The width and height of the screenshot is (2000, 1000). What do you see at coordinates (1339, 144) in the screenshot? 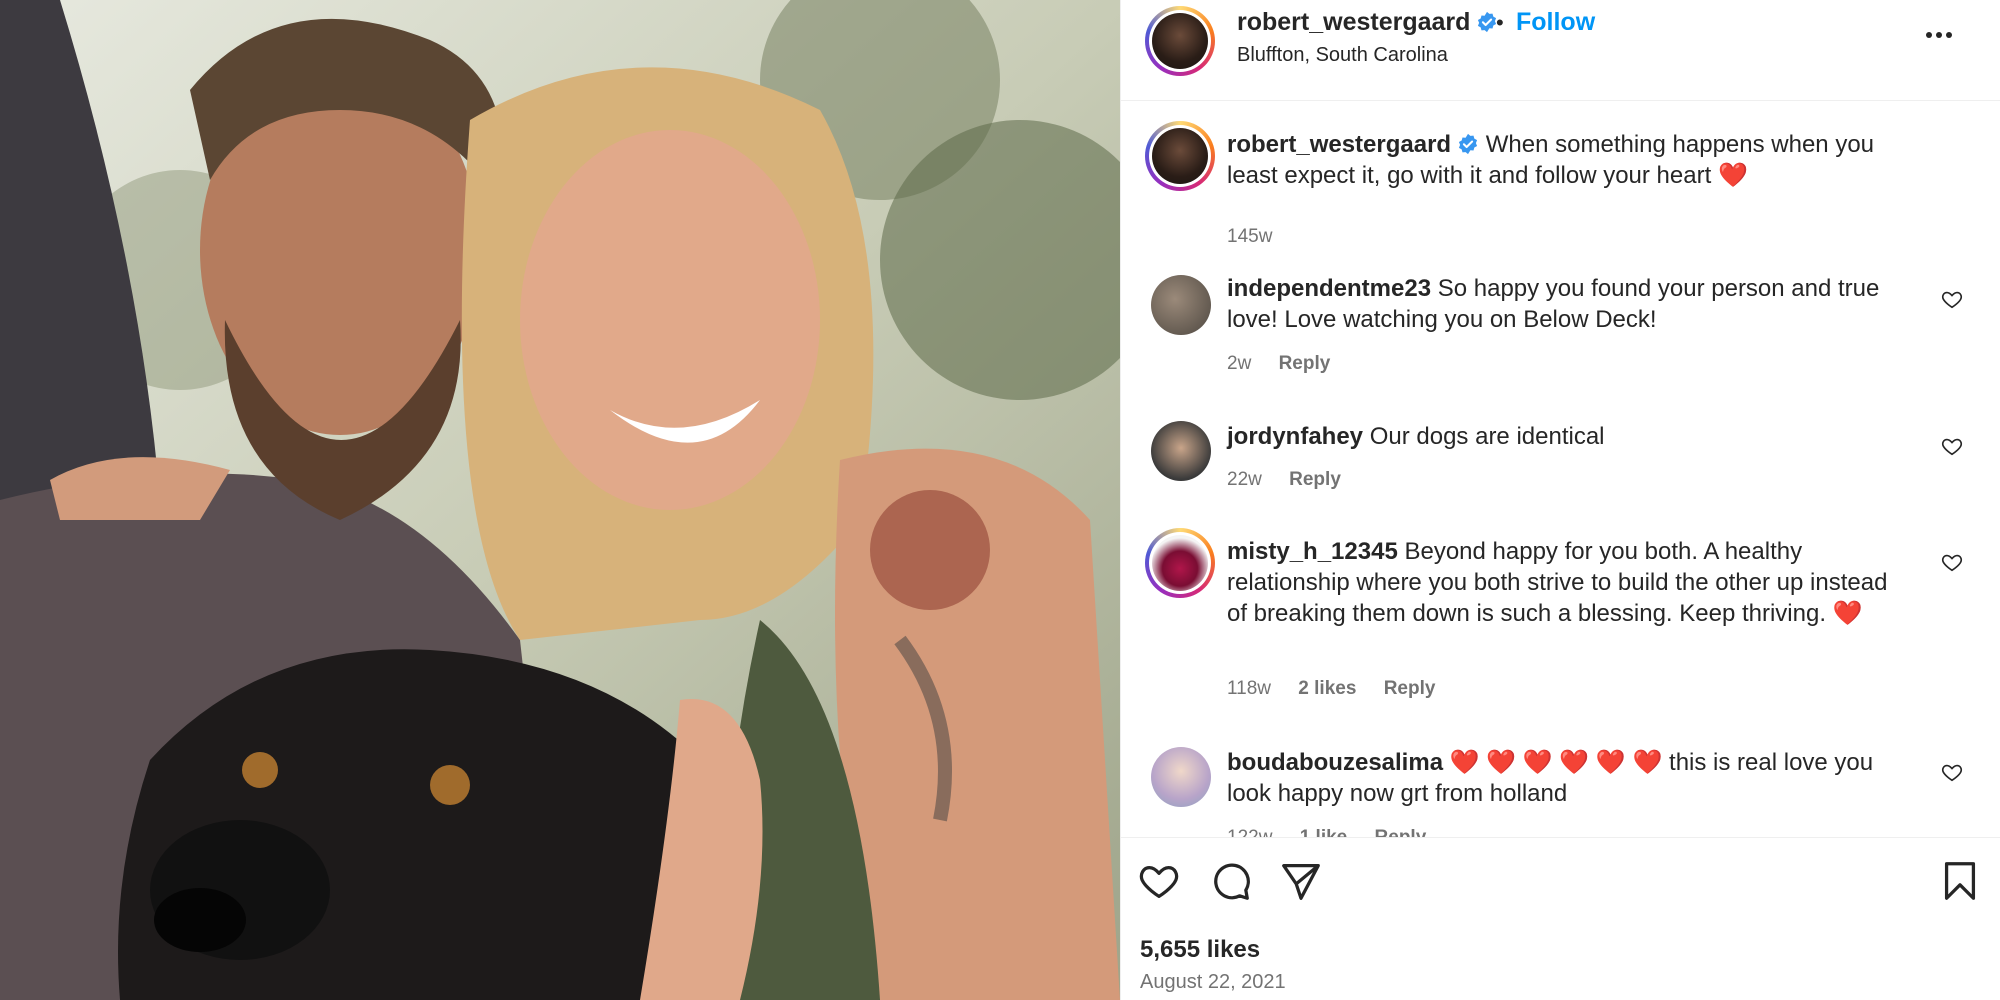
I see `caption-username: robert_westergaard` at bounding box center [1339, 144].